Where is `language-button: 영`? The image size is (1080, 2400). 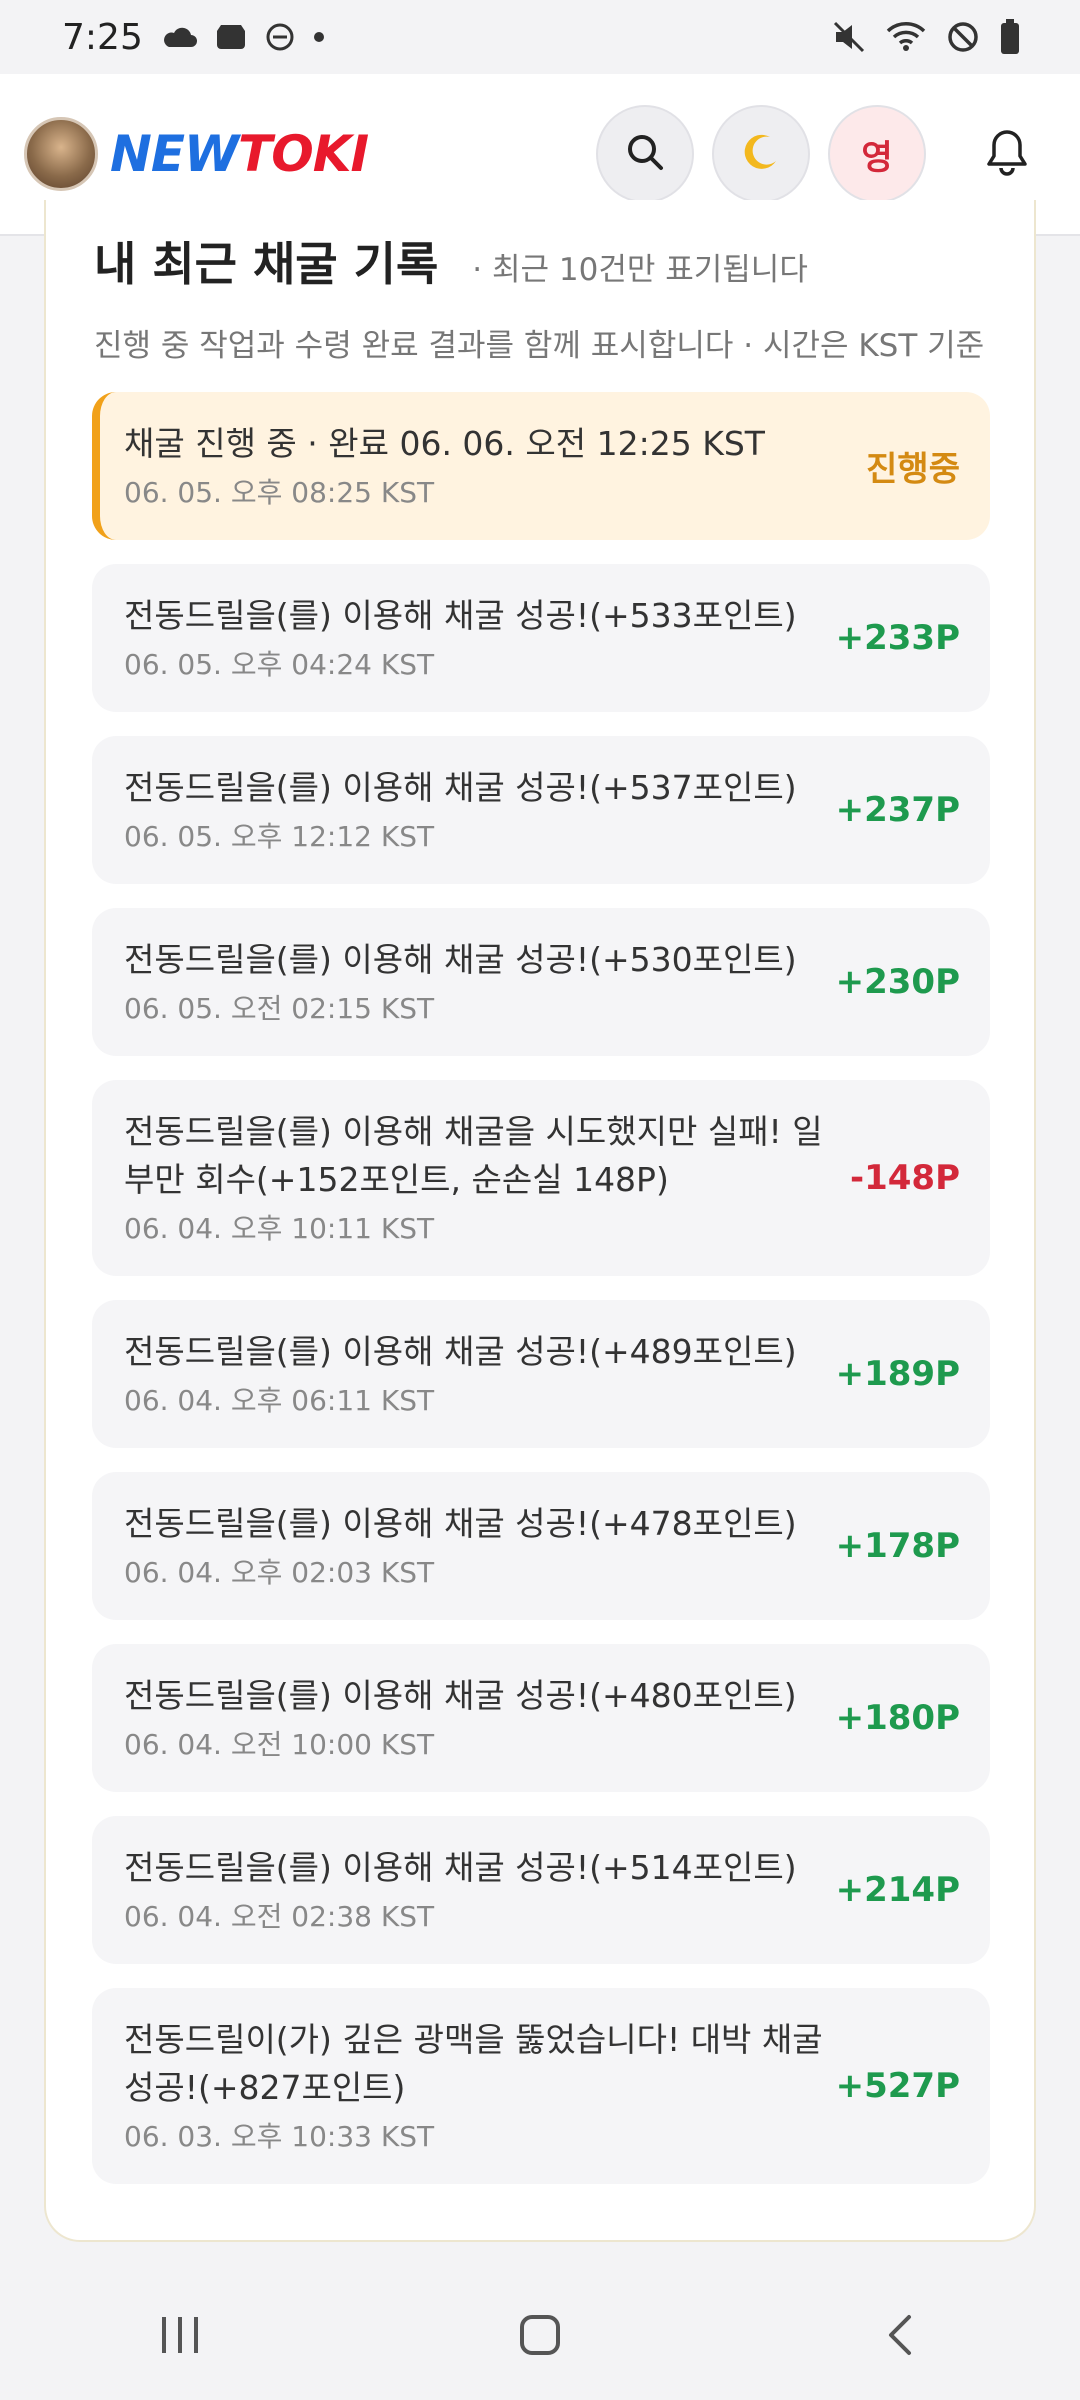 language-button: 영 is located at coordinates (877, 154).